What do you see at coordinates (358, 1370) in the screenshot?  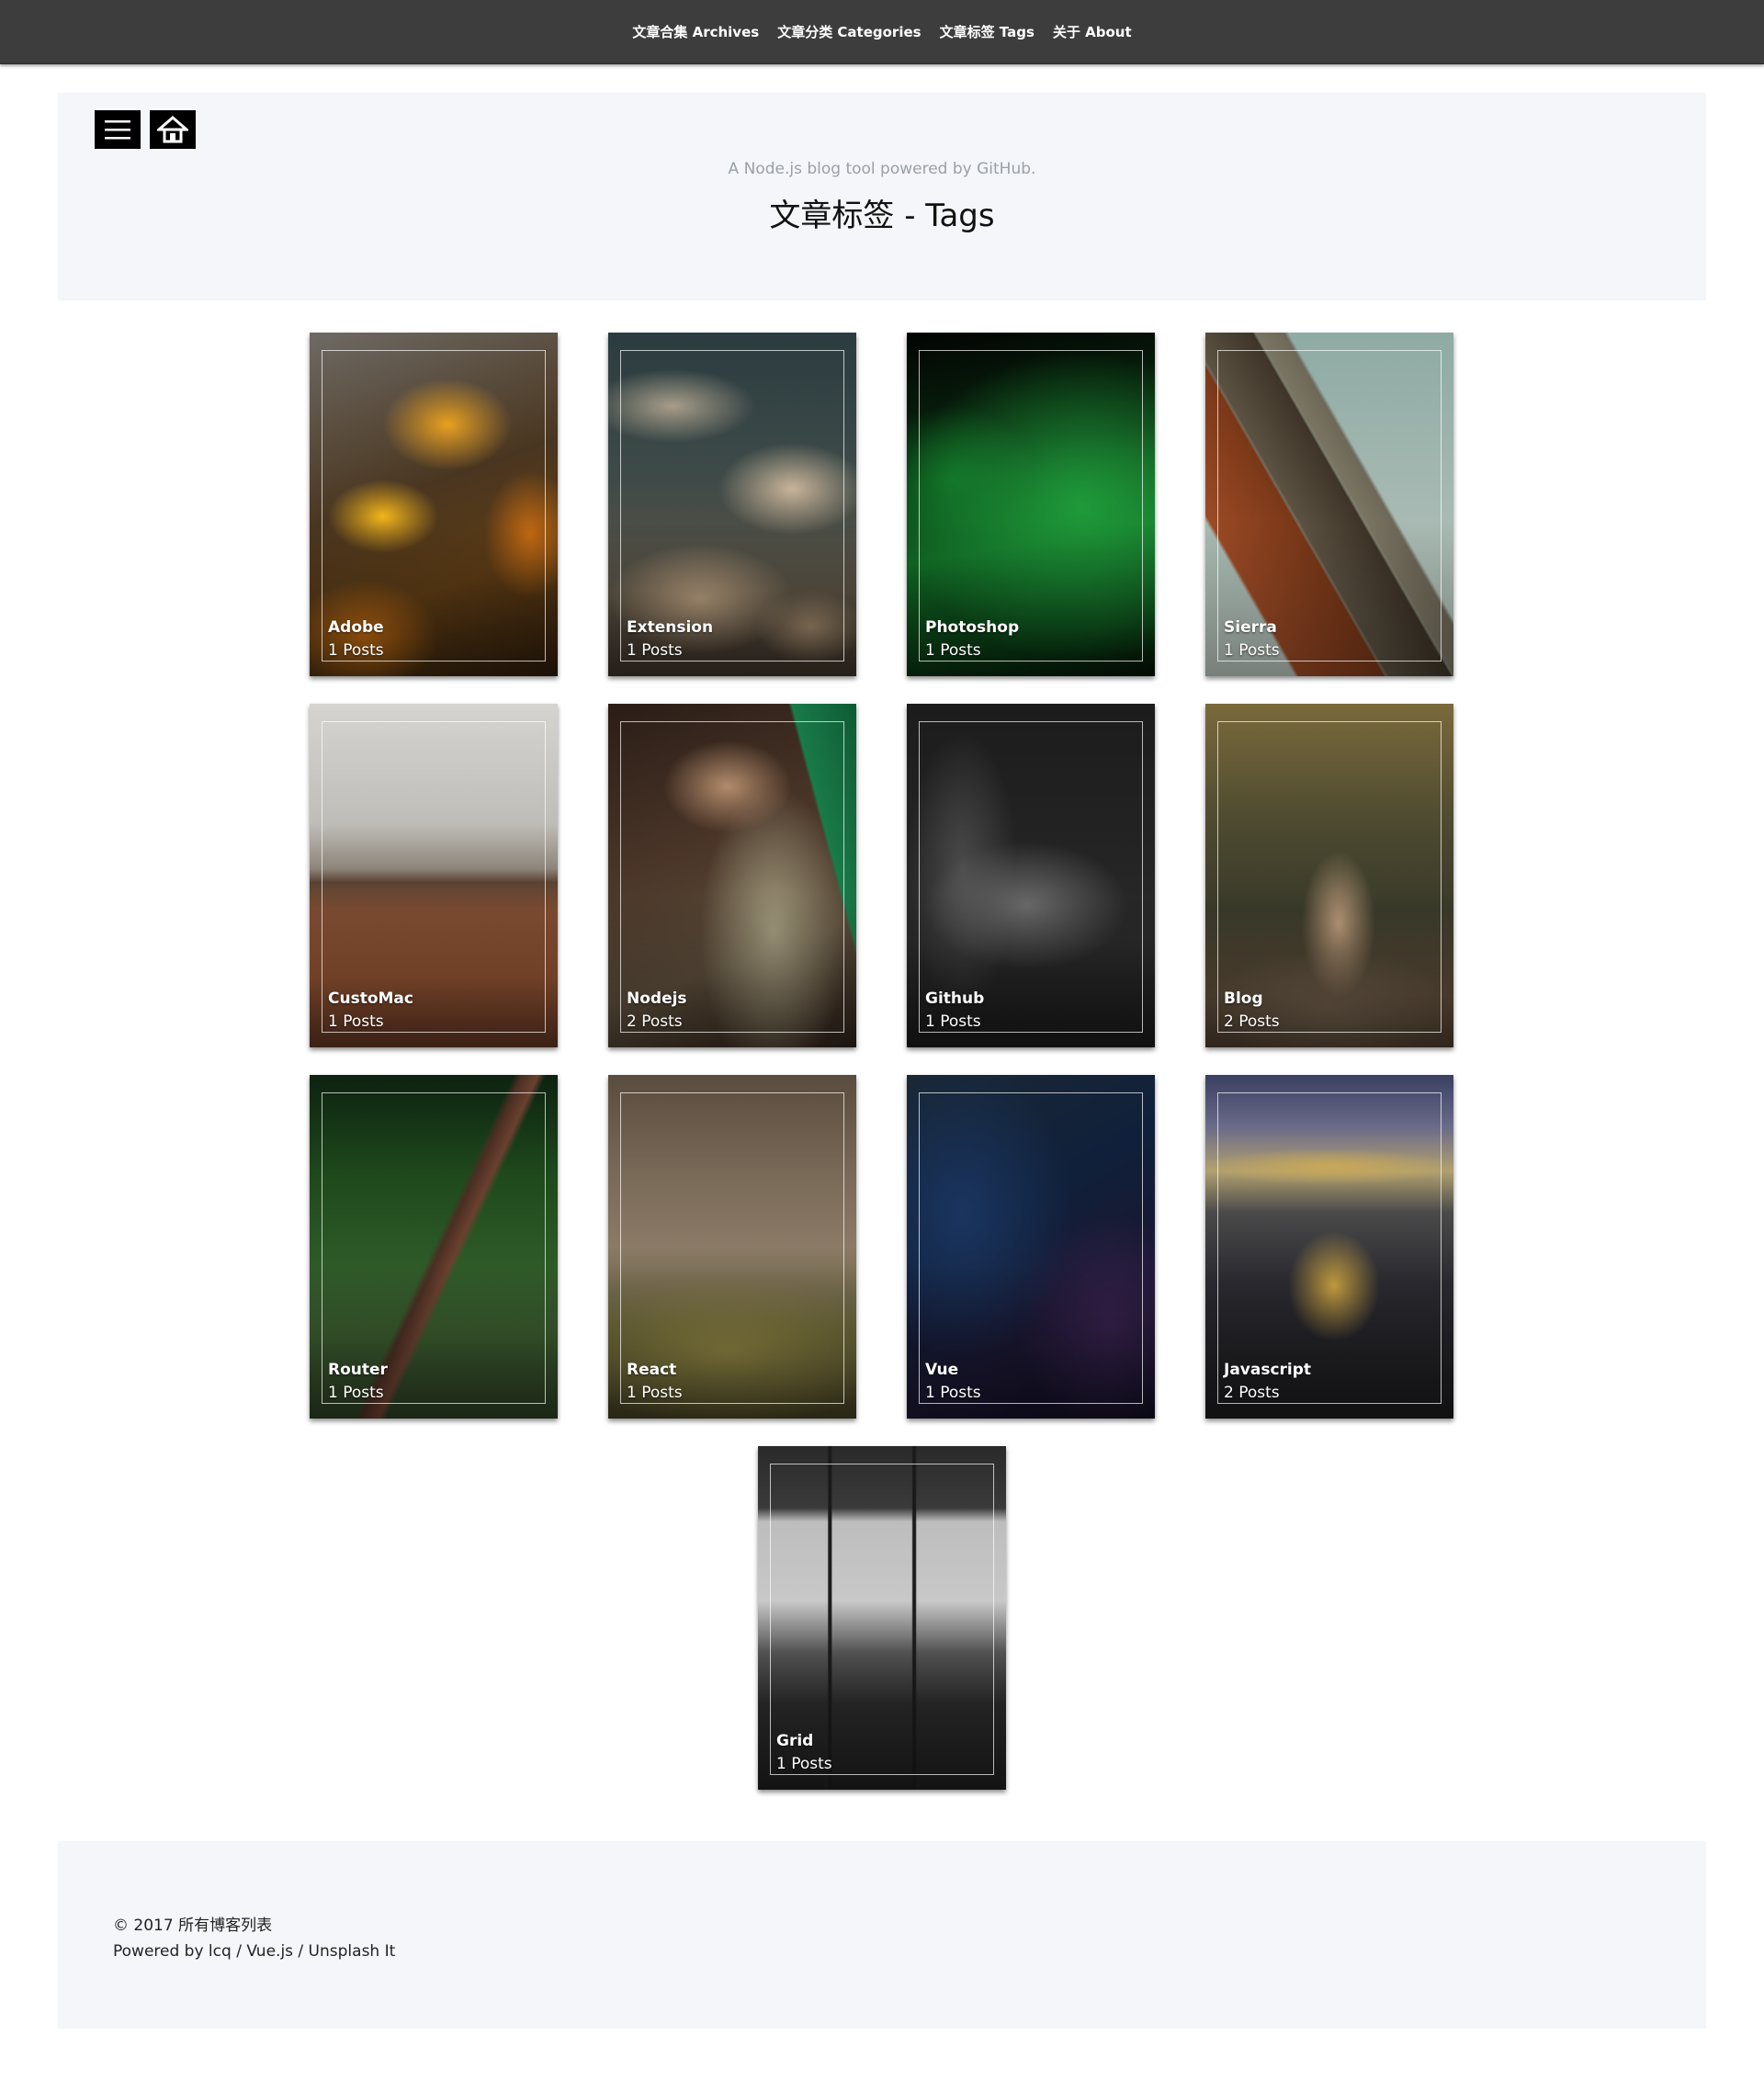 I see `tag-name: Router` at bounding box center [358, 1370].